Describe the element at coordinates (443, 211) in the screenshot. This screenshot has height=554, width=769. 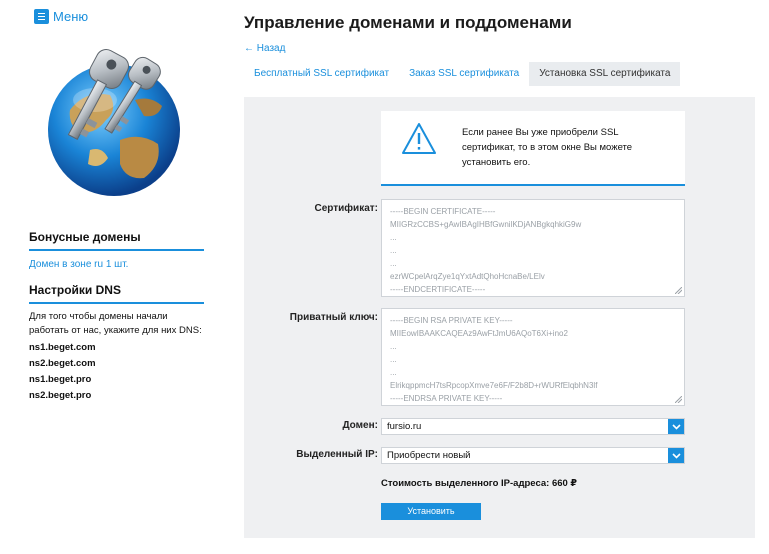
I see `certificate-line: -----BEGIN CERTIFICATE-----` at that location.